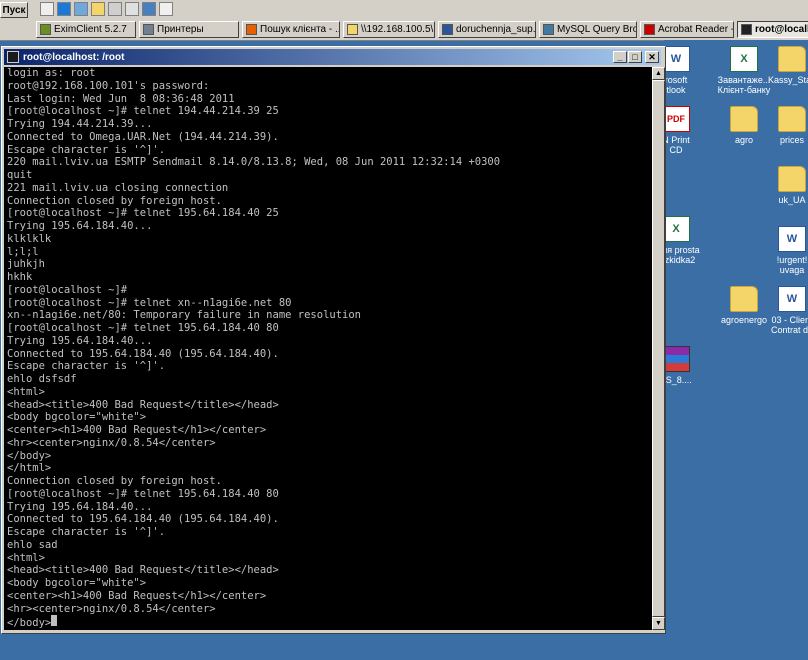 Image resolution: width=808 pixels, height=660 pixels. I want to click on scroll-up-arrow-icon: ▲, so click(658, 73).